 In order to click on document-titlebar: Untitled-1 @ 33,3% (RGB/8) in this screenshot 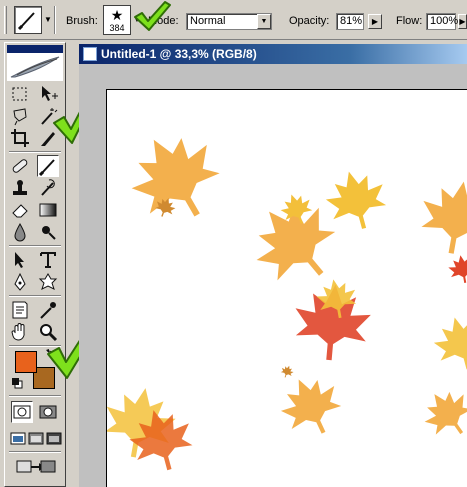, I will do `click(273, 54)`.